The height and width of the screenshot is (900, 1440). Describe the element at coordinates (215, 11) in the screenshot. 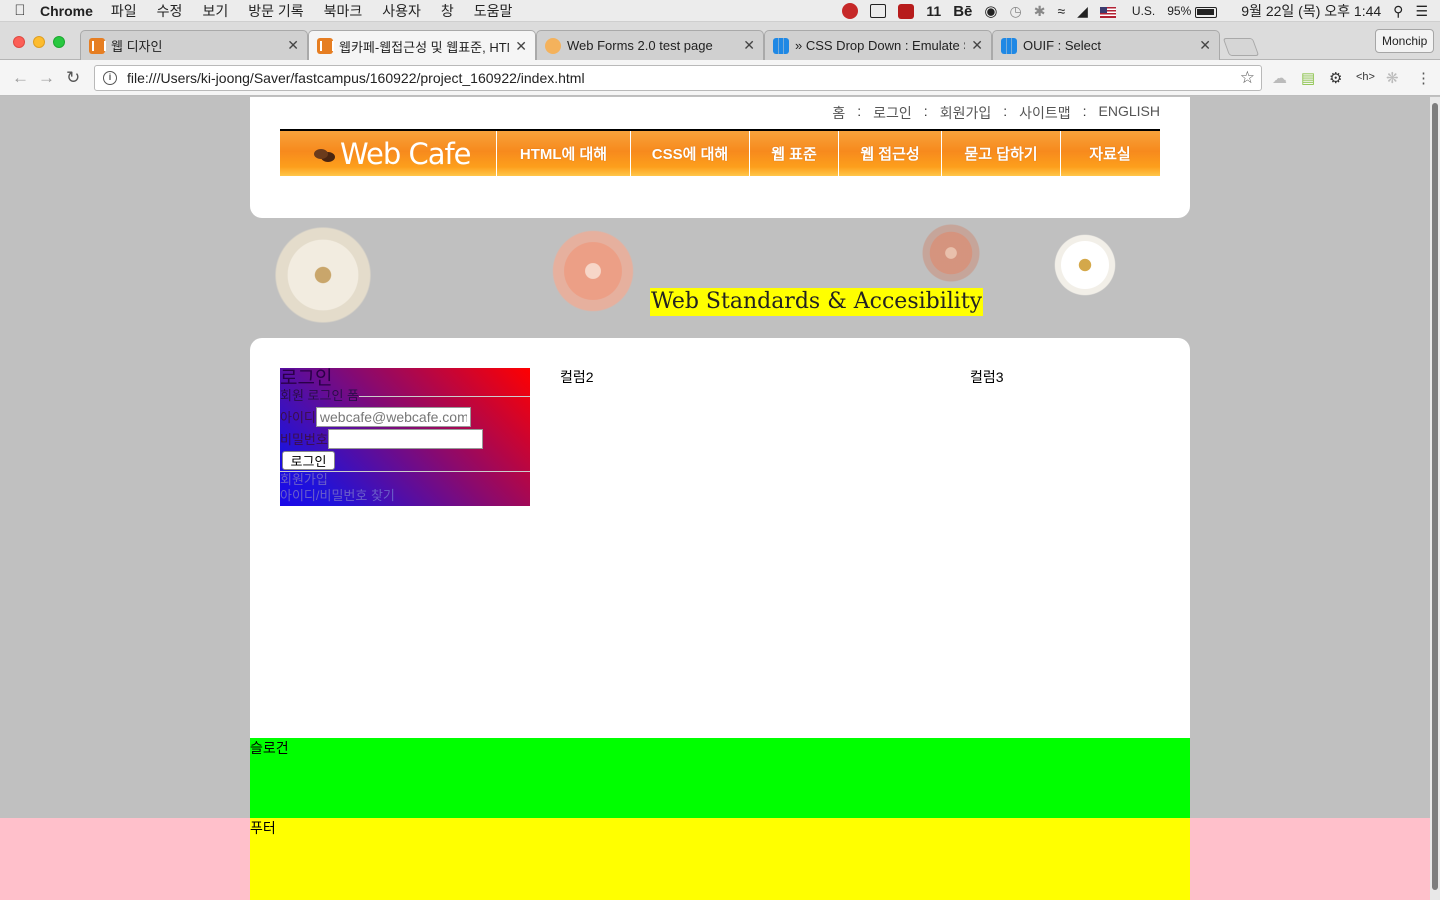

I see `menu-view: 보기` at that location.